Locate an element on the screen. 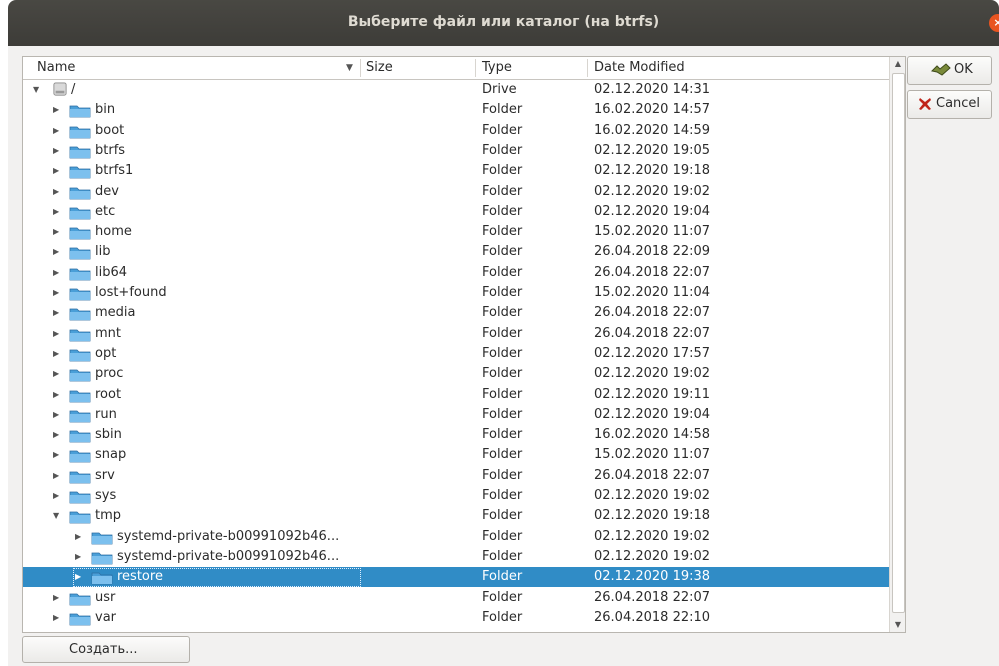 The width and height of the screenshot is (999, 666). tree-row: ▶ run Folder 02.12.2020 19:04 is located at coordinates (456, 415).